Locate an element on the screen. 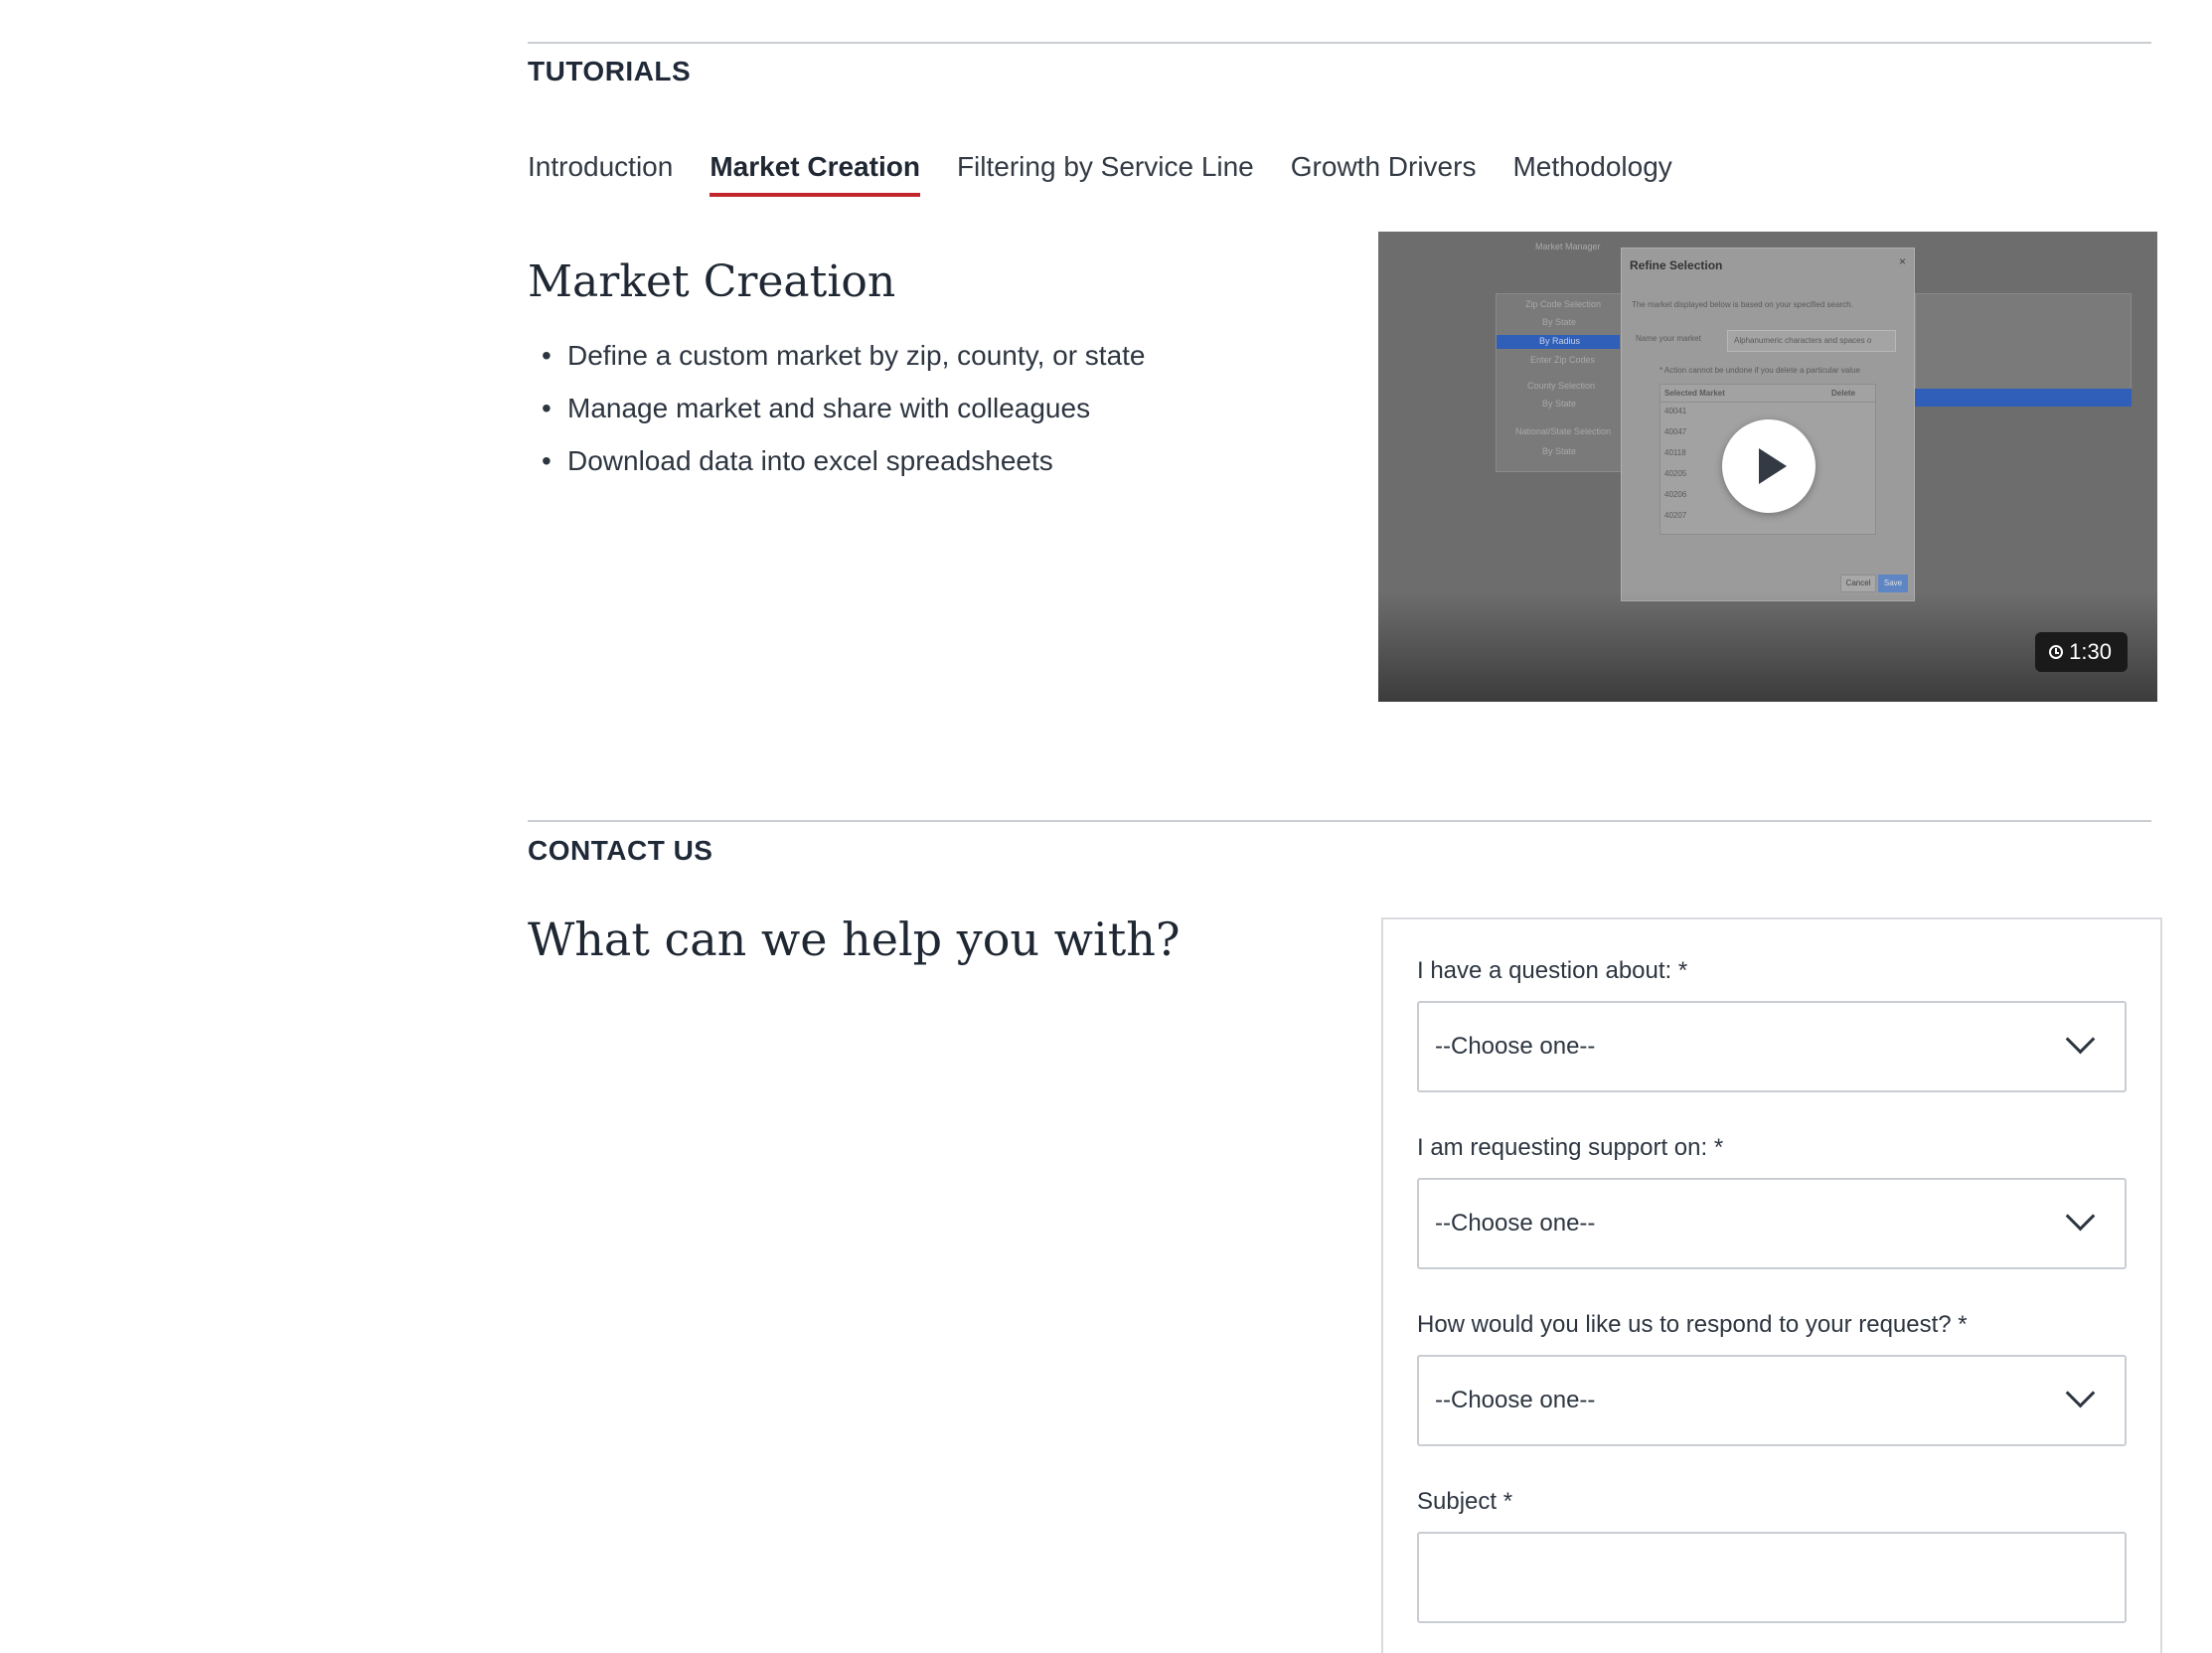 The width and height of the screenshot is (2212, 1653). video-app-panel is located at coordinates (2024, 342).